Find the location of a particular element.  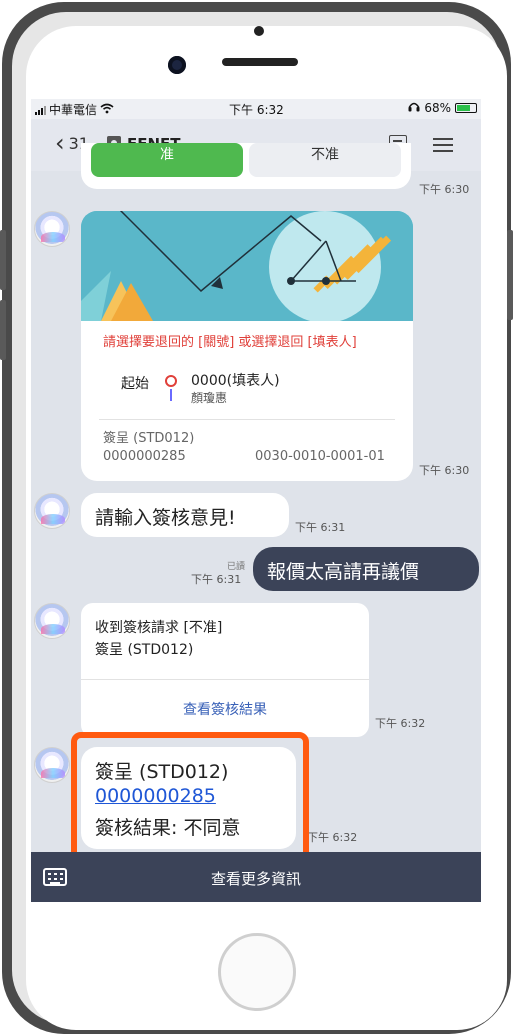

front-camera is located at coordinates (177, 65).